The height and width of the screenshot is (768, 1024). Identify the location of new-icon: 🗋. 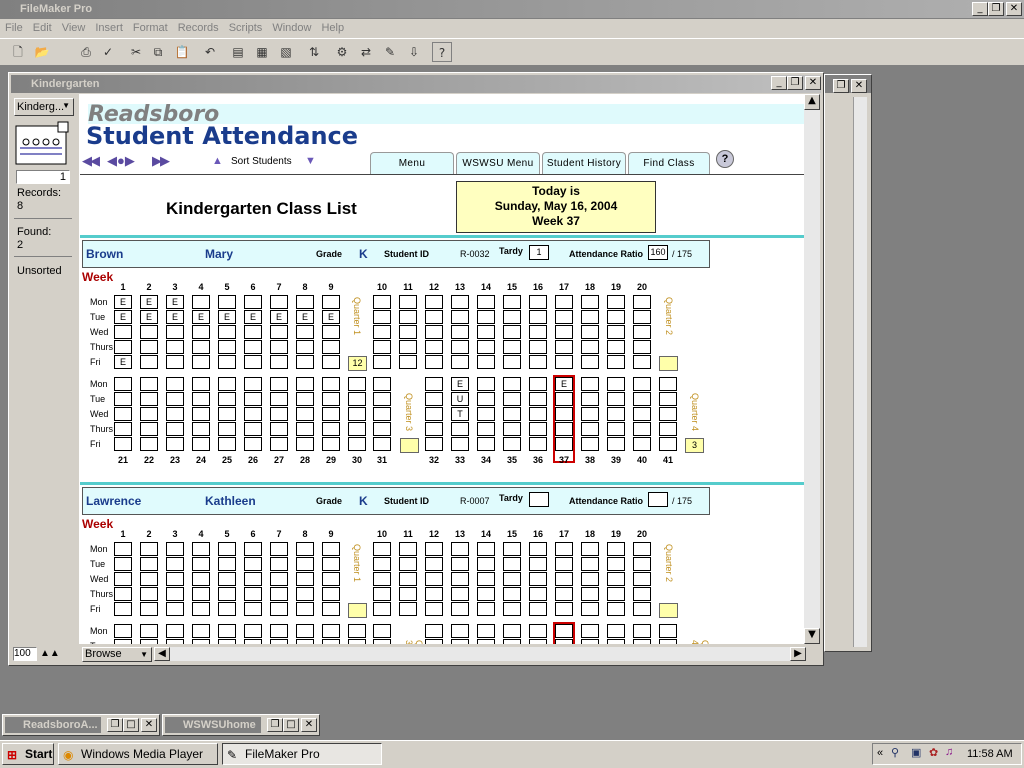
(18, 52).